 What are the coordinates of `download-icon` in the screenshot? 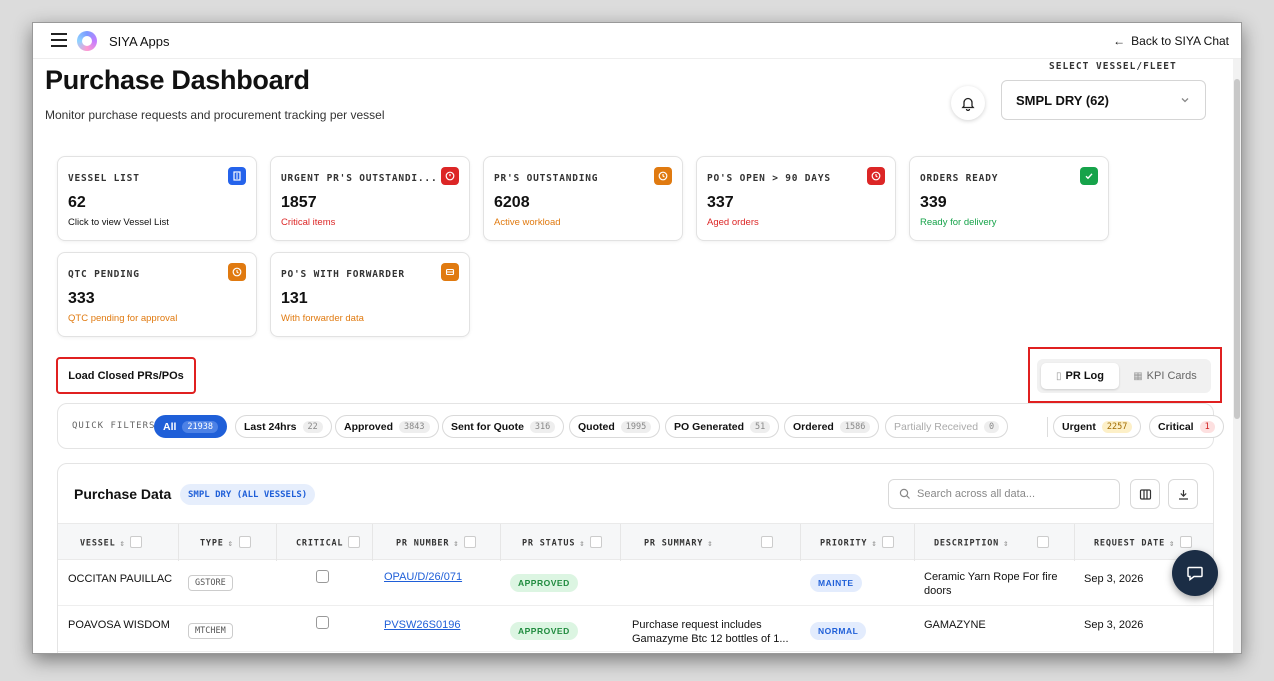 It's located at (1183, 494).